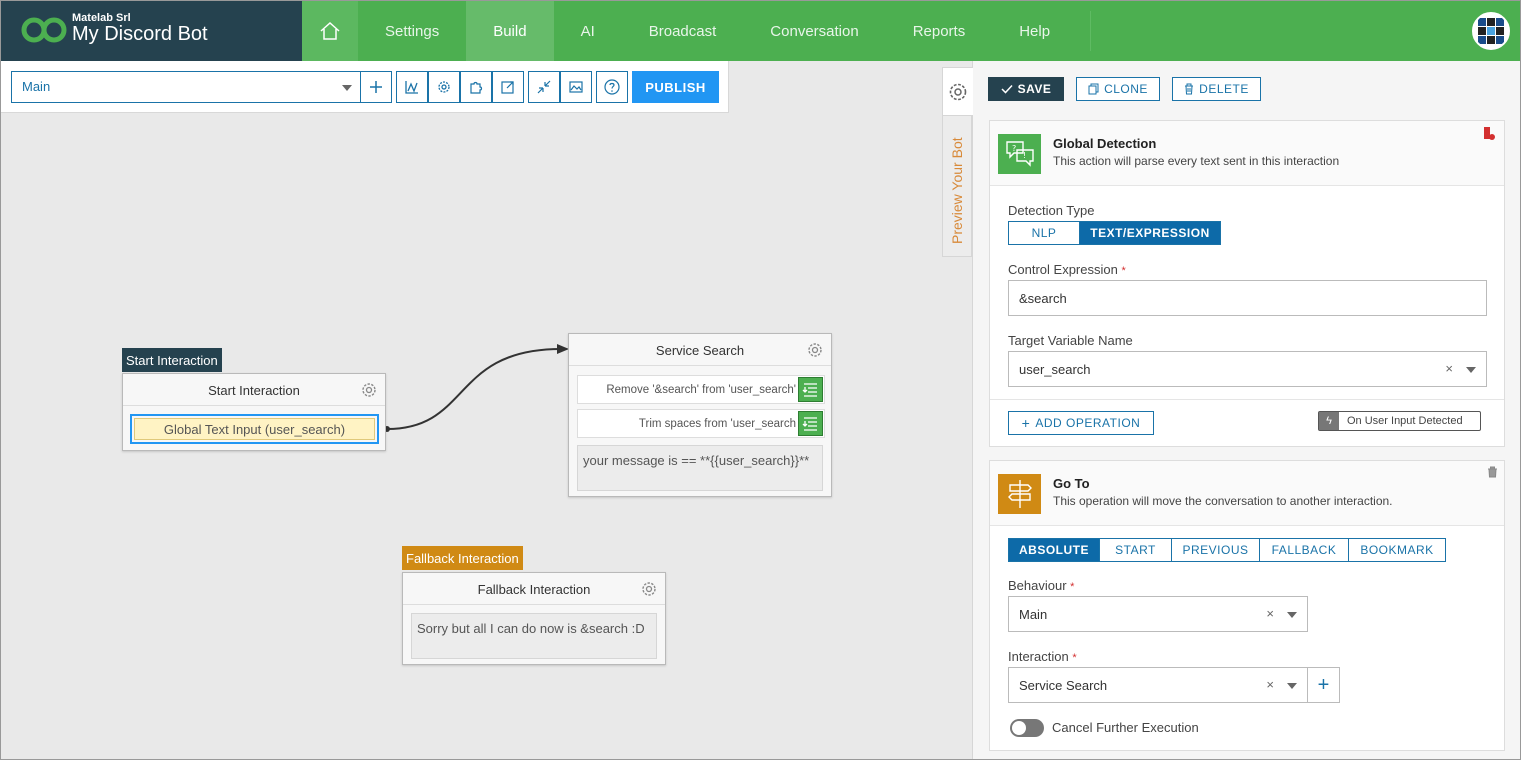  I want to click on fallback-node-title: Fallback Interaction, so click(534, 589).